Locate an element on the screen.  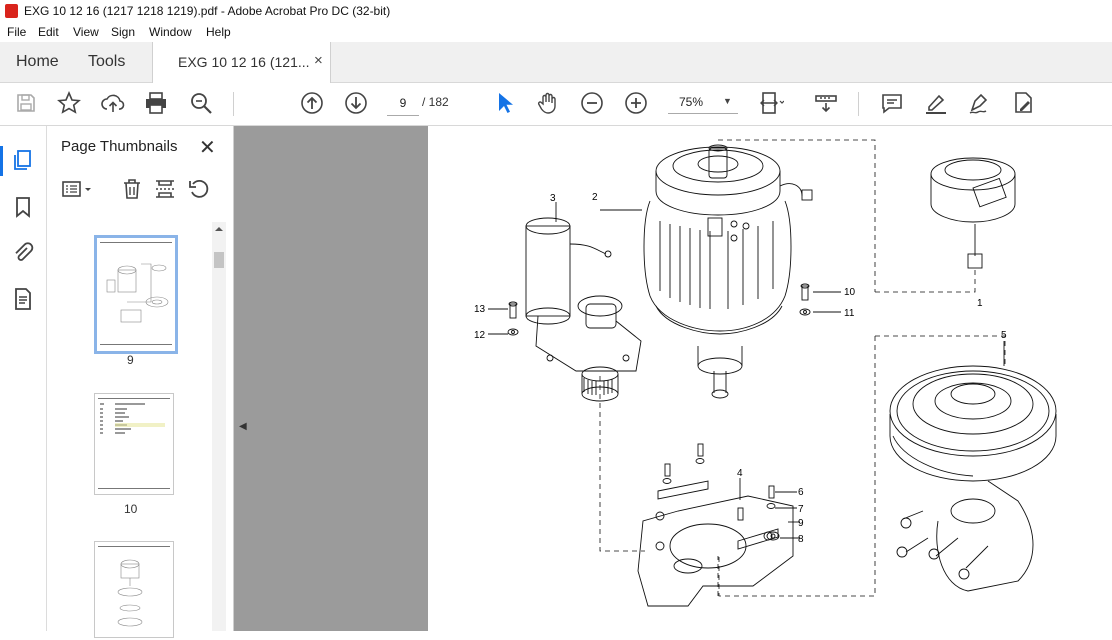
callout-10: 10 is located at coordinates (850, 292).